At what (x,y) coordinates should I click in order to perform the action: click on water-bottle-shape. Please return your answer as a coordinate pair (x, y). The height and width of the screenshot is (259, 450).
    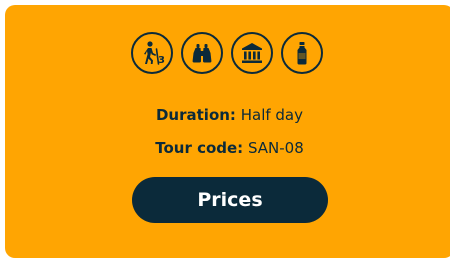
    Looking at the image, I should click on (302, 53).